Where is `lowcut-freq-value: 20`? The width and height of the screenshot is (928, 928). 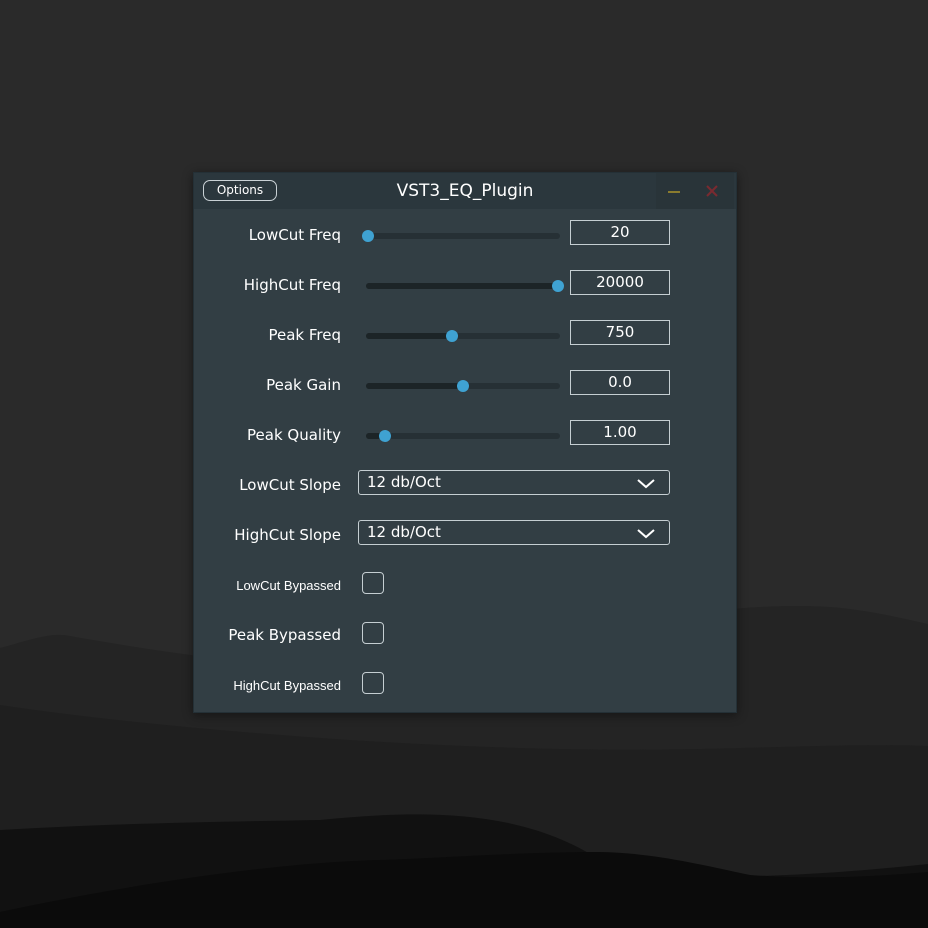
lowcut-freq-value: 20 is located at coordinates (620, 232).